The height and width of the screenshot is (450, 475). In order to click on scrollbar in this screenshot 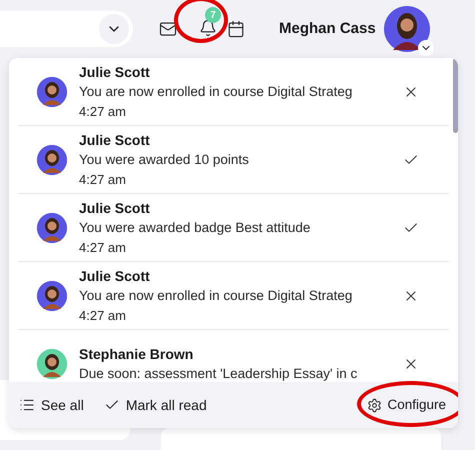, I will do `click(455, 95)`.